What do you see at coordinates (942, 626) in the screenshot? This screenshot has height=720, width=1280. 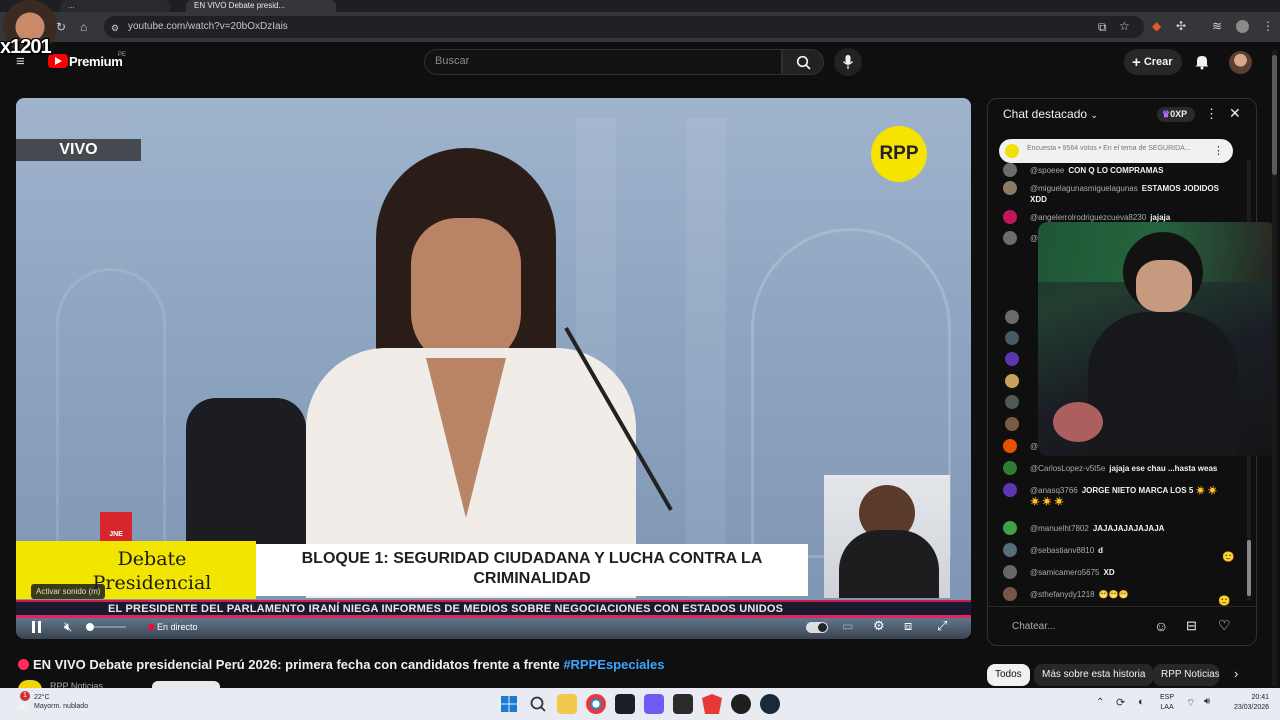 I see `fullscreen-icon: ⤢` at bounding box center [942, 626].